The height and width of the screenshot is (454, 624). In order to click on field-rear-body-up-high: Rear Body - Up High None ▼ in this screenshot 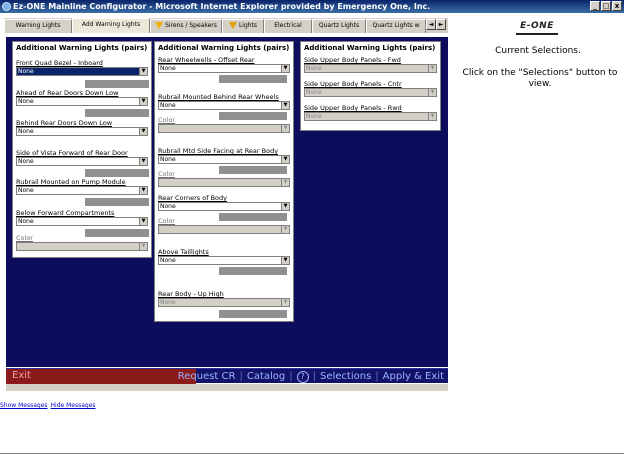, I will do `click(224, 298)`.